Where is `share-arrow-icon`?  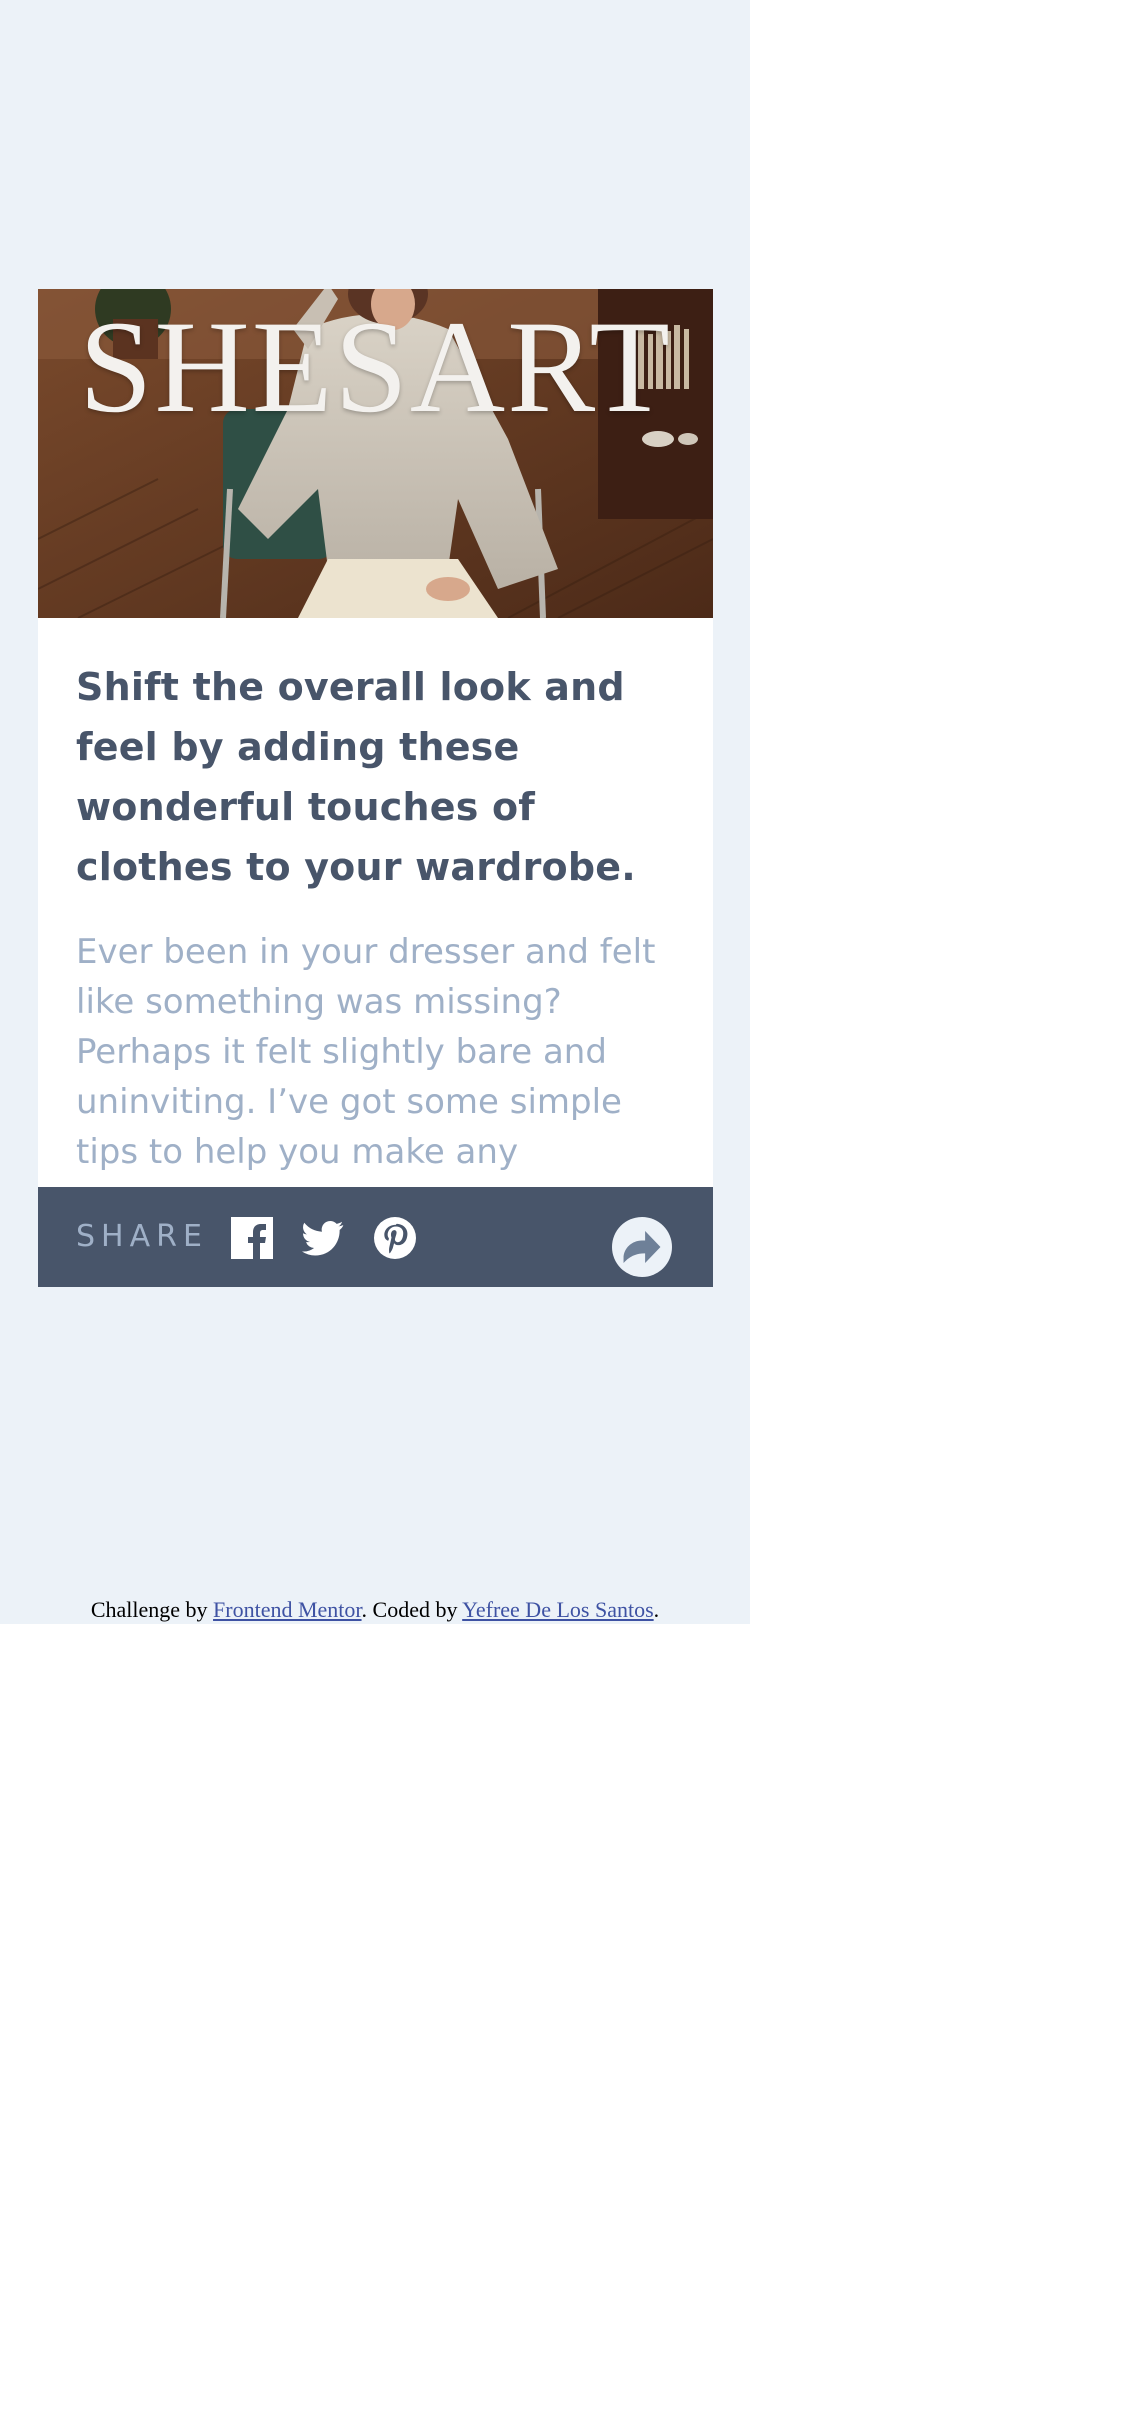 share-arrow-icon is located at coordinates (642, 1247).